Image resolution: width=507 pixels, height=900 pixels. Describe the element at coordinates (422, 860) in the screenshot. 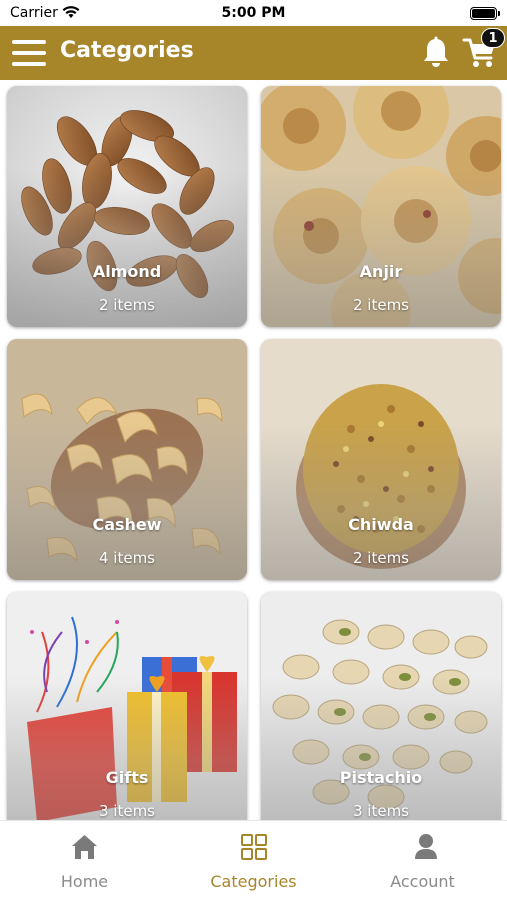

I see `tab-account: Account` at that location.